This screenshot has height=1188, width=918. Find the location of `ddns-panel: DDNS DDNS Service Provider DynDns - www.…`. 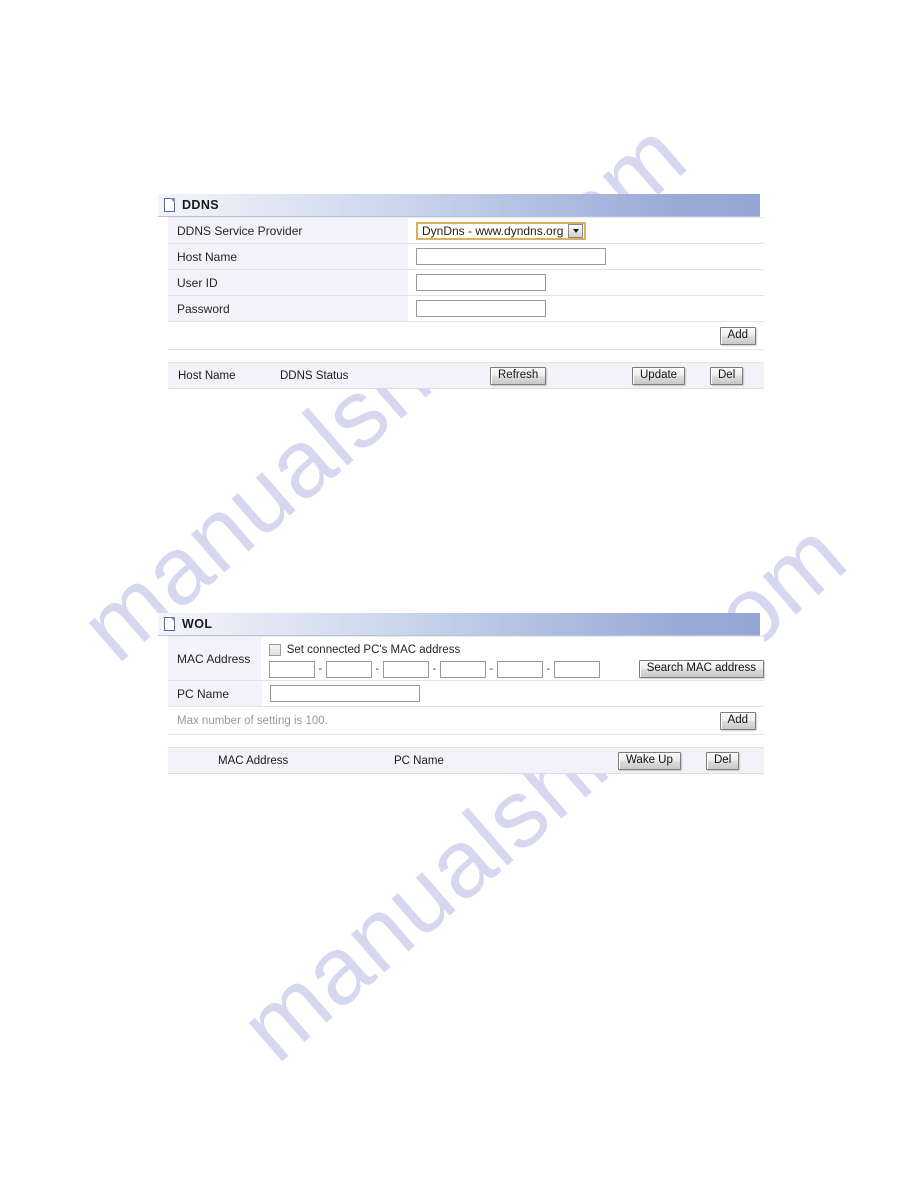

ddns-panel: DDNS DDNS Service Provider DynDns - www.… is located at coordinates (461, 291).